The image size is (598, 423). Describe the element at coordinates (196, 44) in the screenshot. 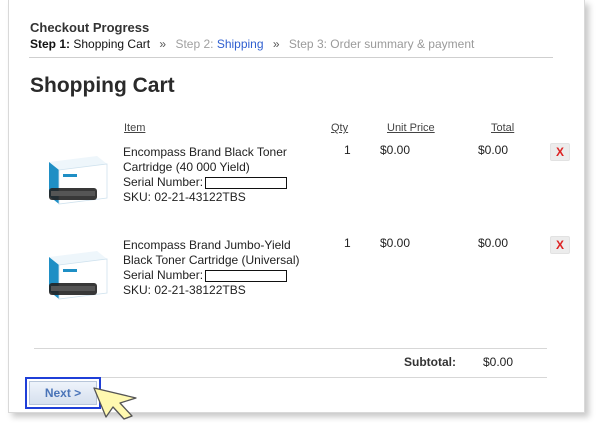

I see `step2-number: Step 2:` at that location.